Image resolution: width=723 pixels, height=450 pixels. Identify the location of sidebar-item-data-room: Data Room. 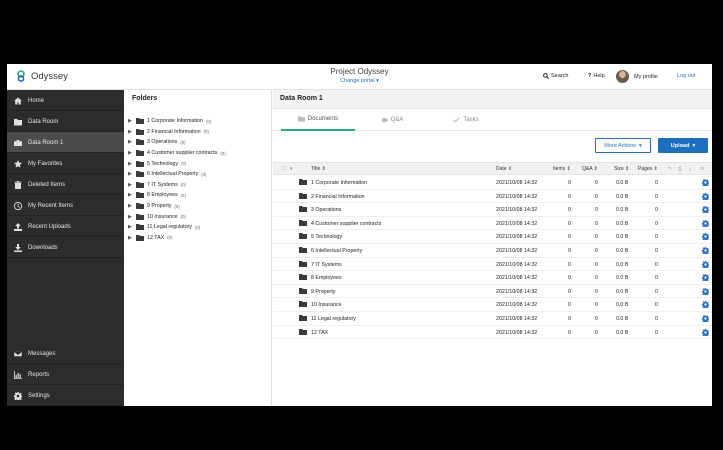
(65, 121).